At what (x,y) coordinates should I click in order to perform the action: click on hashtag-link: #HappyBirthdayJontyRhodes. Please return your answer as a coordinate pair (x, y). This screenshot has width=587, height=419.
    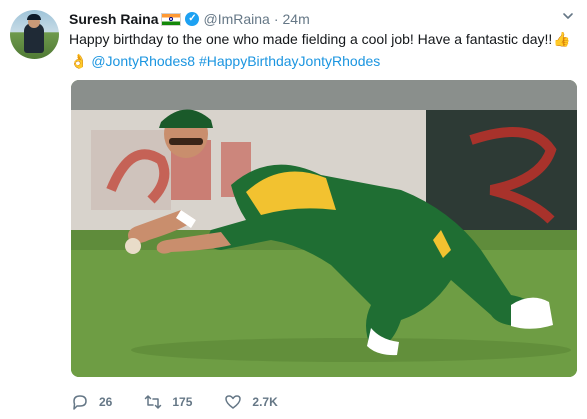
    Looking at the image, I should click on (289, 61).